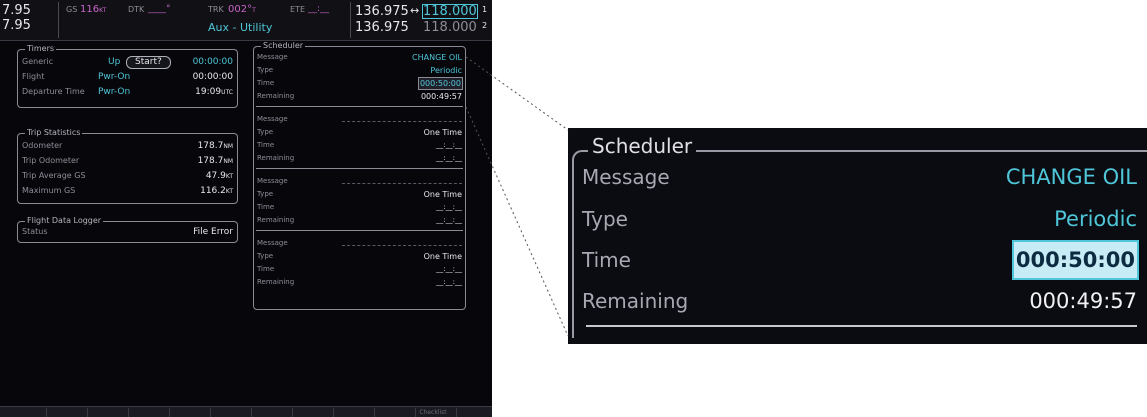  What do you see at coordinates (216, 191) in the screenshot?
I see `trip-stat-value: 116.2KT` at bounding box center [216, 191].